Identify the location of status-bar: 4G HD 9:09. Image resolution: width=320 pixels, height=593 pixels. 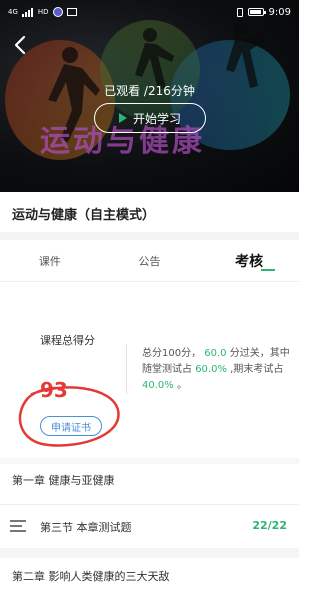
(149, 12).